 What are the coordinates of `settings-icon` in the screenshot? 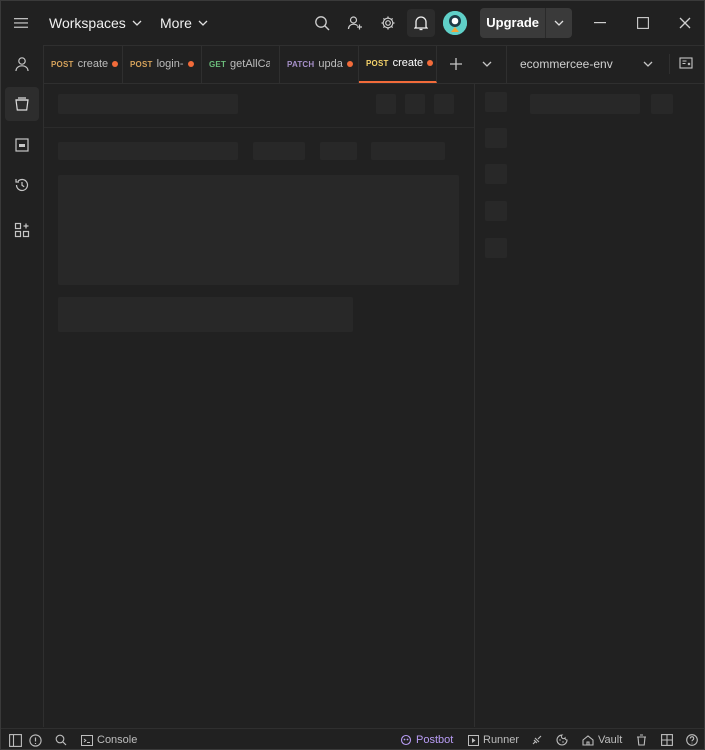 It's located at (388, 23).